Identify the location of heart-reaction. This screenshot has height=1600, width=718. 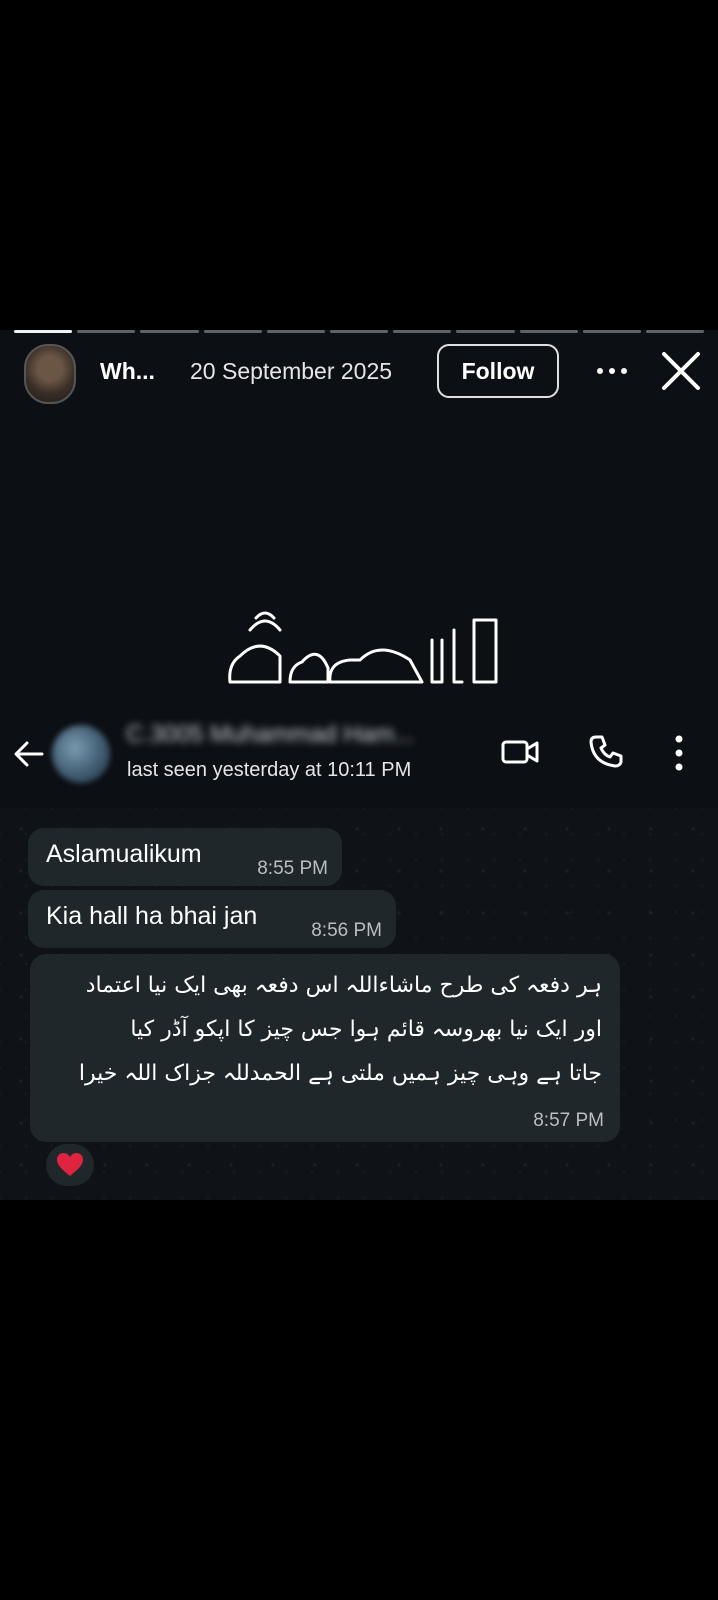
(70, 1165).